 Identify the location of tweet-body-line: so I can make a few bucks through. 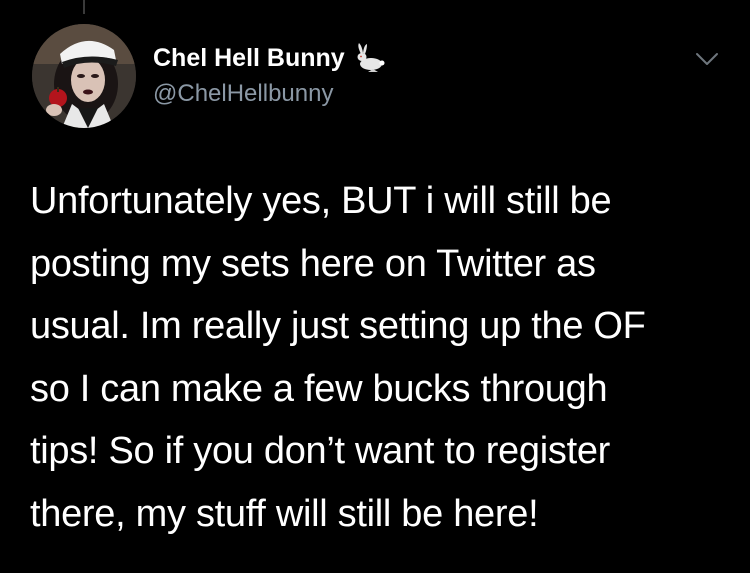
(319, 388).